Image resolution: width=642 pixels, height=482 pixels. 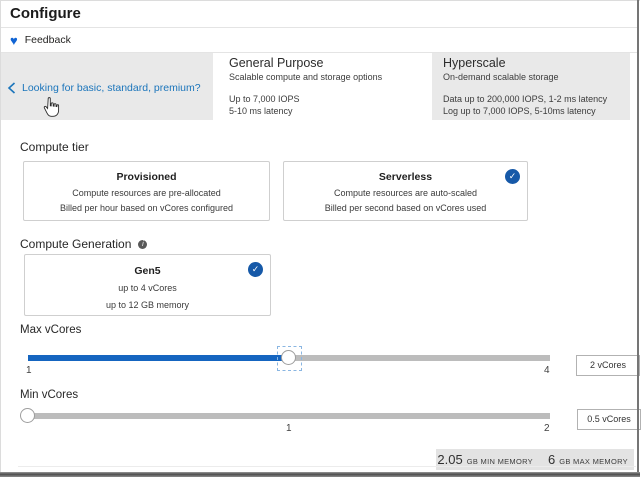 What do you see at coordinates (45, 13) in the screenshot?
I see `page-title: Configure` at bounding box center [45, 13].